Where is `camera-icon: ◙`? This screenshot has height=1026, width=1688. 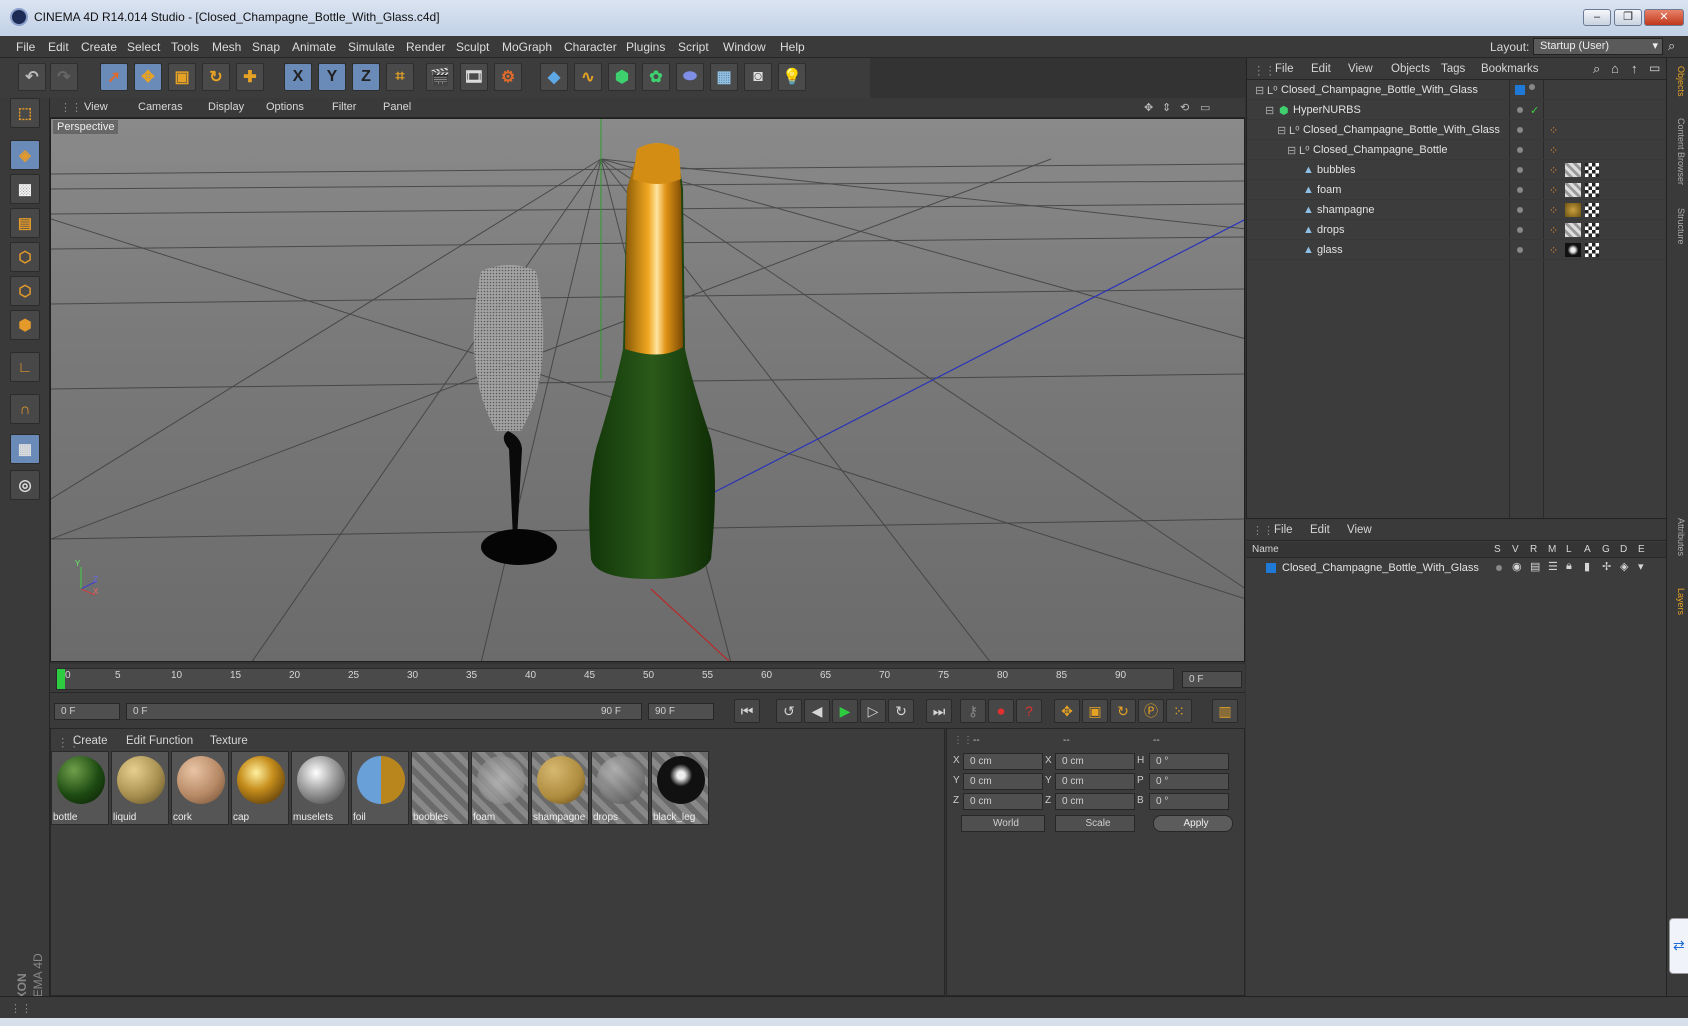
camera-icon: ◙ is located at coordinates (758, 77).